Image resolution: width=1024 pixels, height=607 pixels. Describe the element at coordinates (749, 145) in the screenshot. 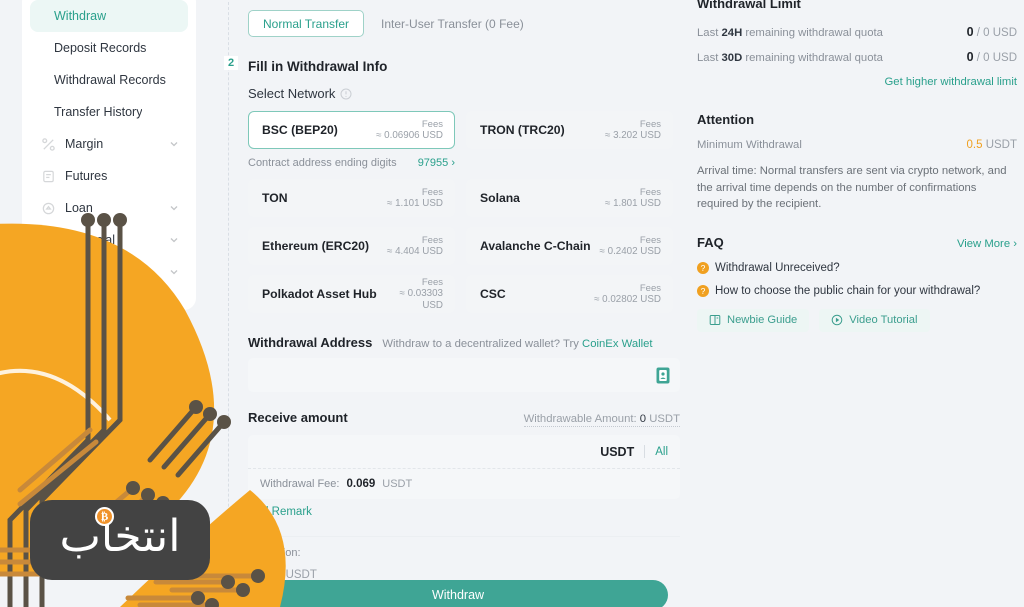

I see `minimum-withdrawal-label: Minimum Withdrawal` at that location.